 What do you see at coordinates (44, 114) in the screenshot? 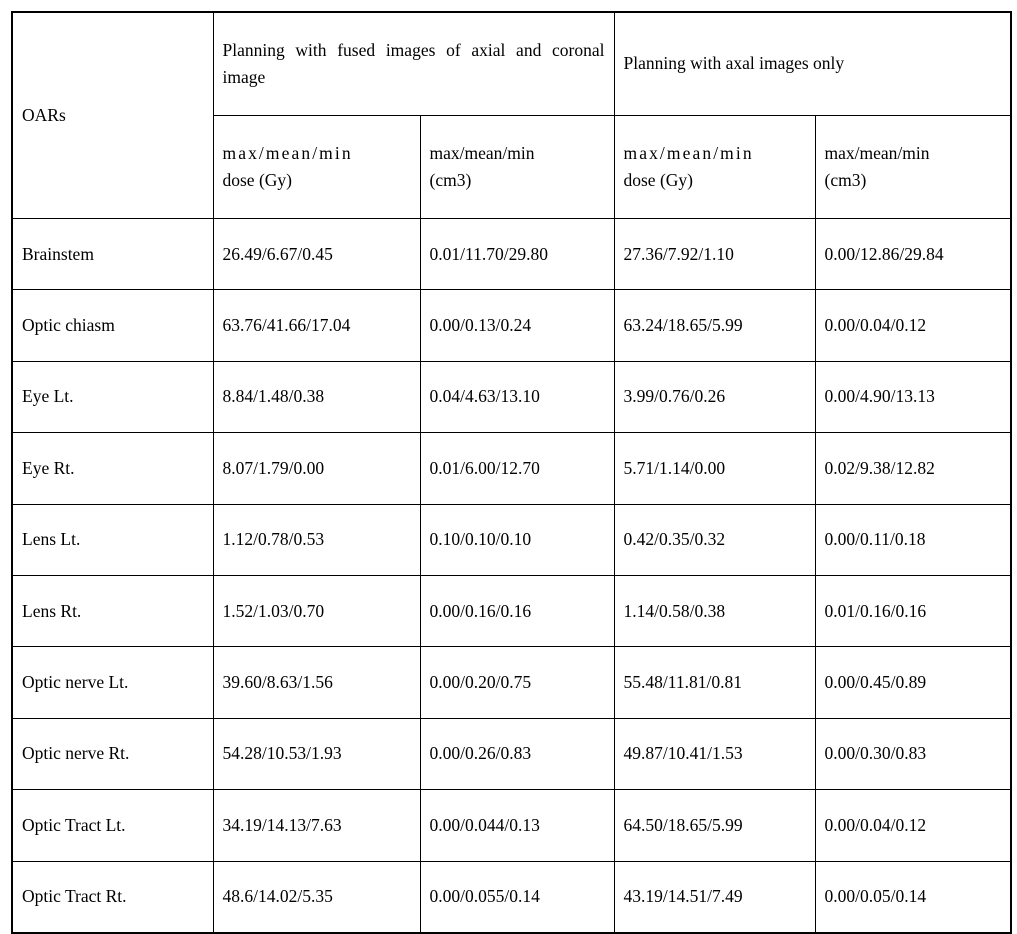
I see `column-header-oars-label: OARs` at bounding box center [44, 114].